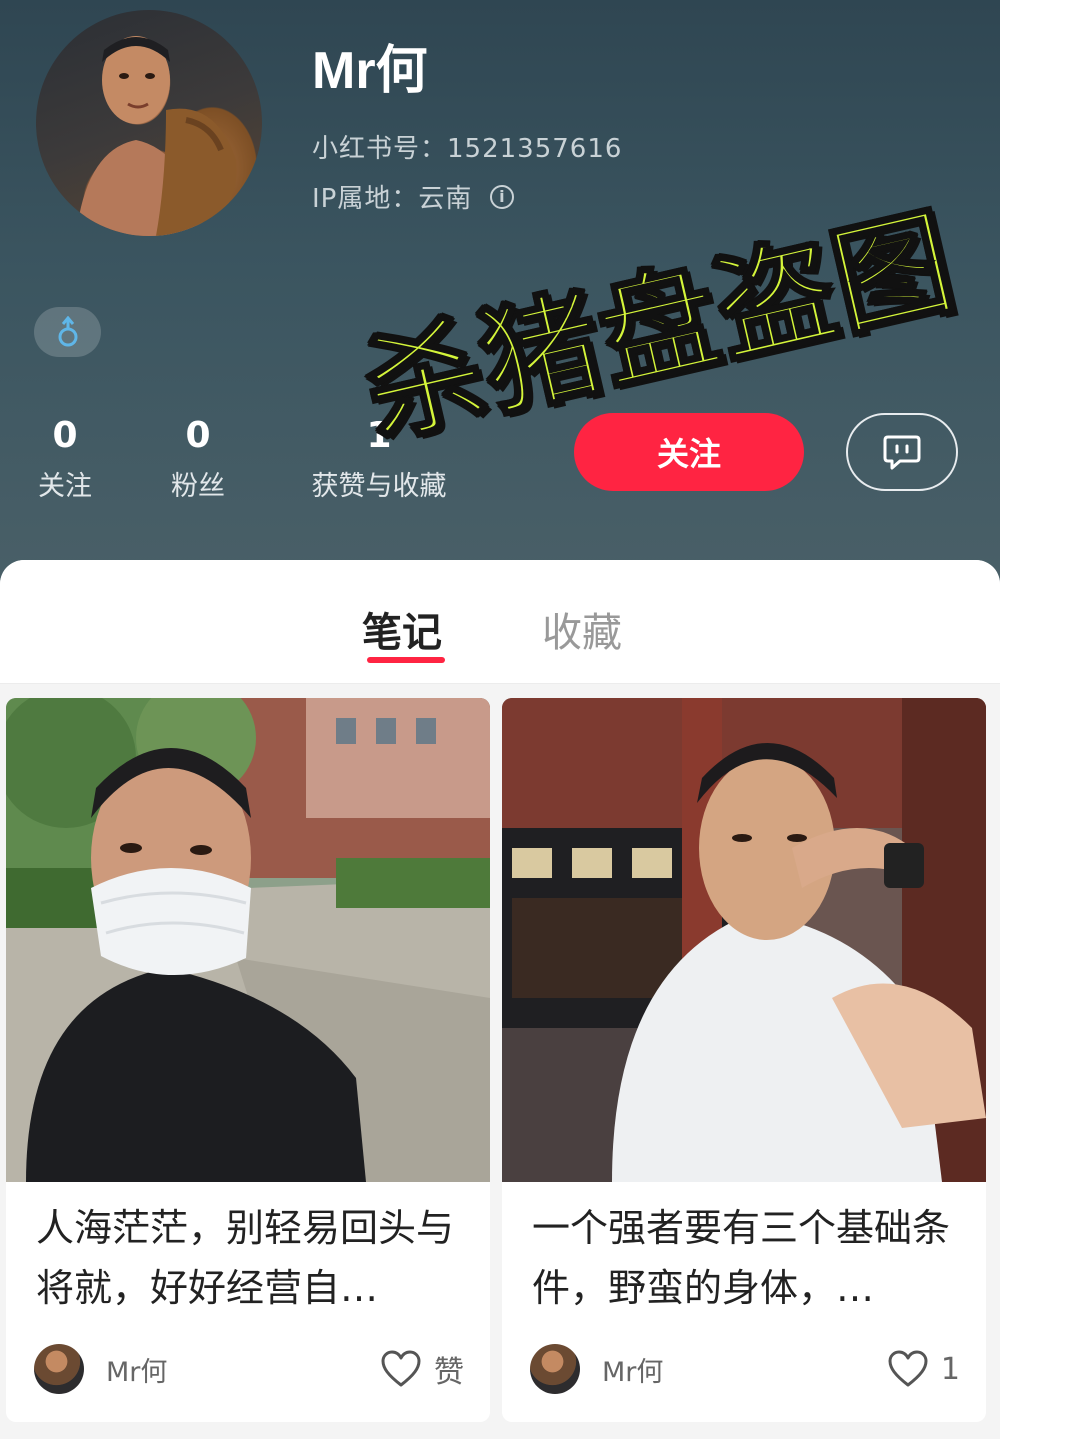  Describe the element at coordinates (449, 1372) in the screenshot. I see `like-count: 赞` at that location.